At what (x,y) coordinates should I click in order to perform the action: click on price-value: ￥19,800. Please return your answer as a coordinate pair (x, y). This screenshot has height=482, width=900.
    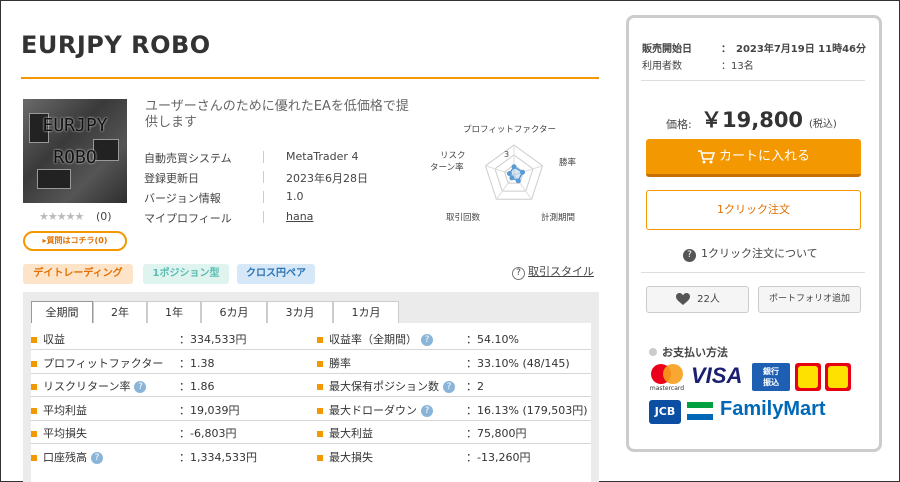
    Looking at the image, I should click on (752, 120).